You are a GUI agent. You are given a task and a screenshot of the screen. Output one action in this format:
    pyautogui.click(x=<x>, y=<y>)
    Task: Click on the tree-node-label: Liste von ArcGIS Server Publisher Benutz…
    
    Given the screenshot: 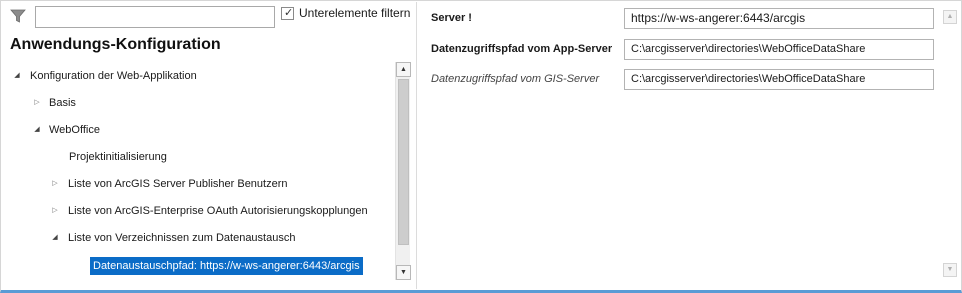 What is the action you would take?
    pyautogui.click(x=178, y=184)
    